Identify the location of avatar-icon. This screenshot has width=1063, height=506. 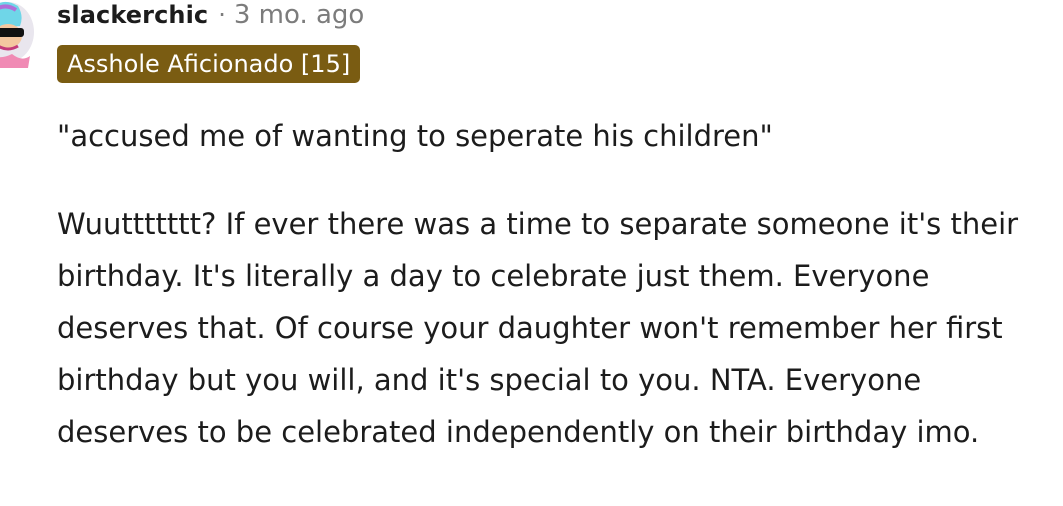
(17, 34).